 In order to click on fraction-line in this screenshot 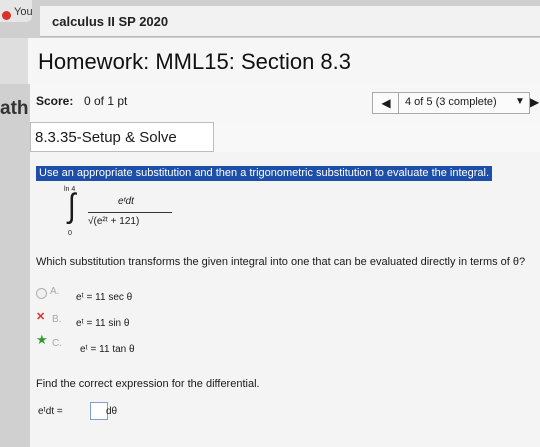, I will do `click(130, 212)`.